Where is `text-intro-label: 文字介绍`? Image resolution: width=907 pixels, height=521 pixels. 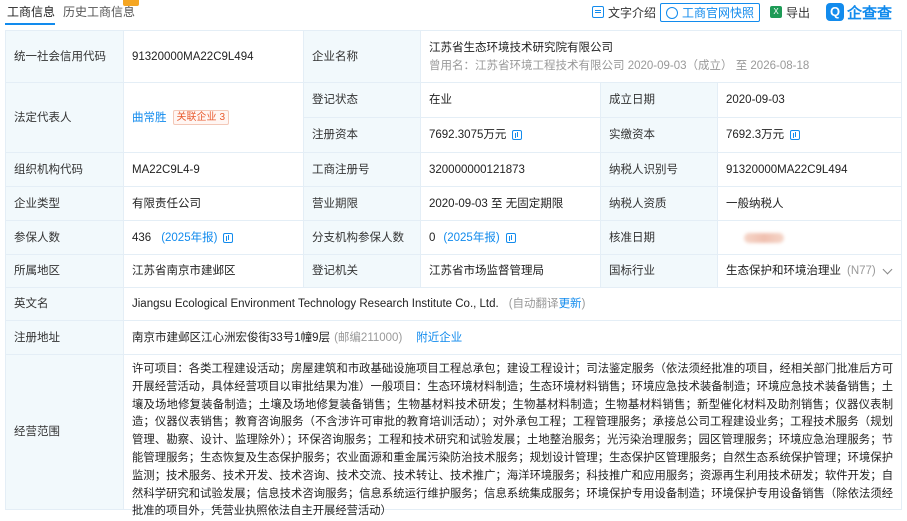
text-intro-label: 文字介绍 is located at coordinates (632, 12).